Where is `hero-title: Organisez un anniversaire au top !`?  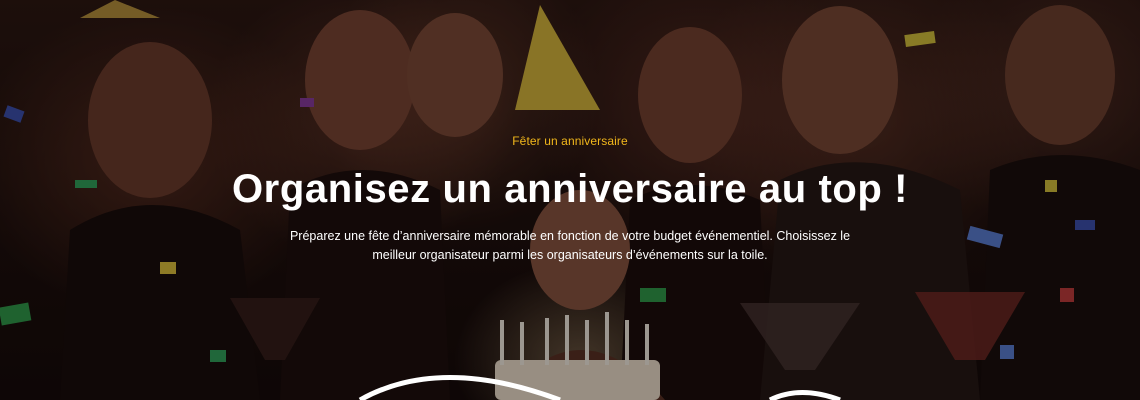
hero-title: Organisez un anniversaire au top ! is located at coordinates (570, 189).